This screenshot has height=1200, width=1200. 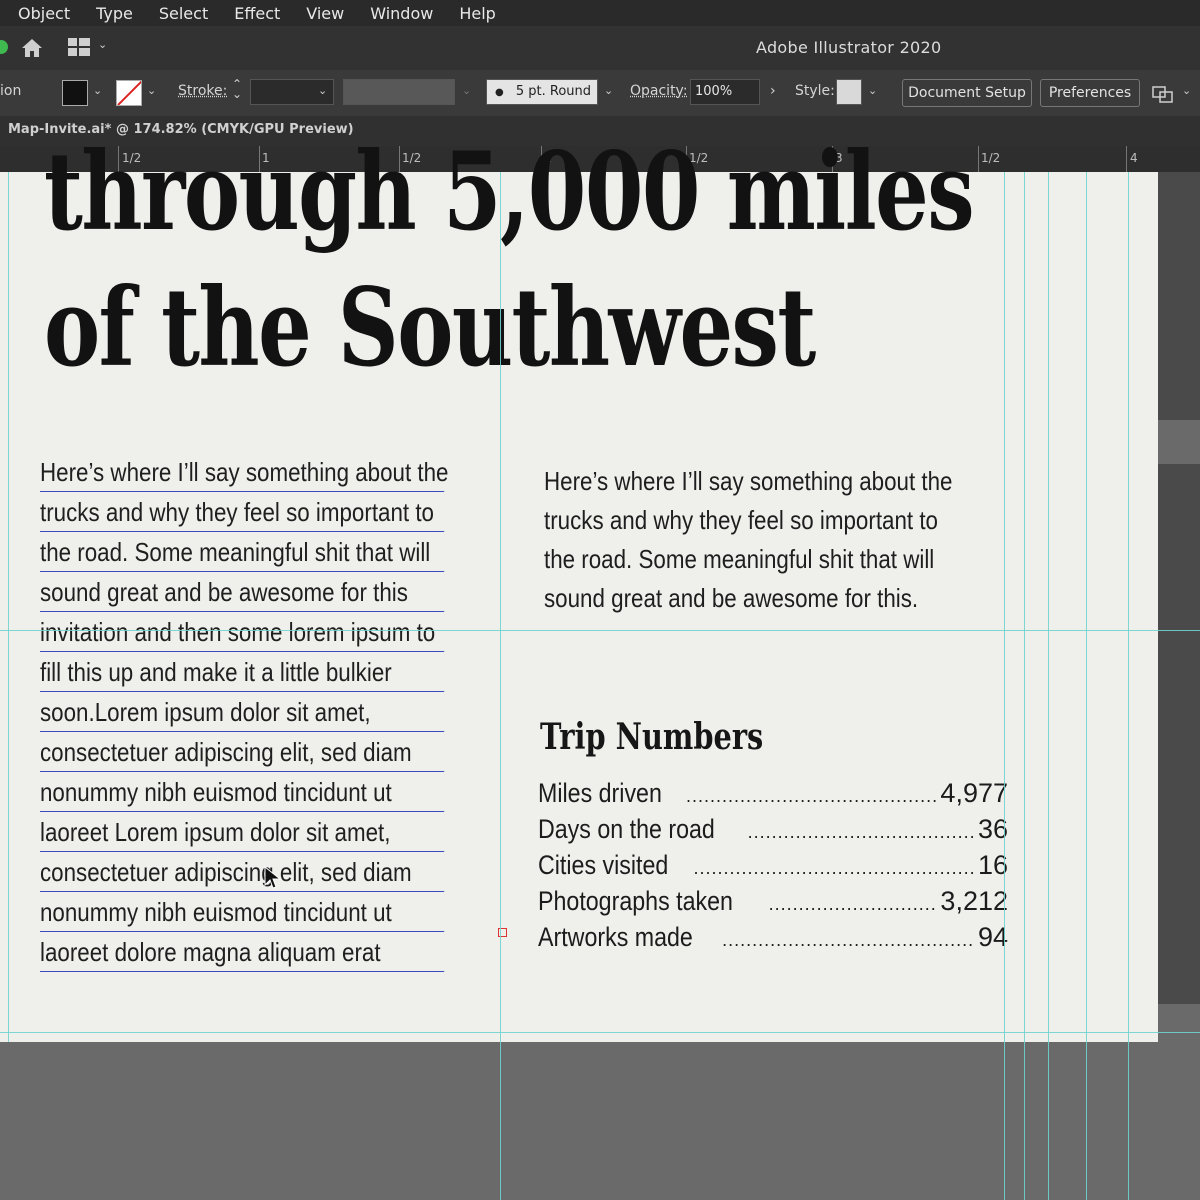 I want to click on stroke-dropdown-icon: ⌄, so click(x=151, y=90).